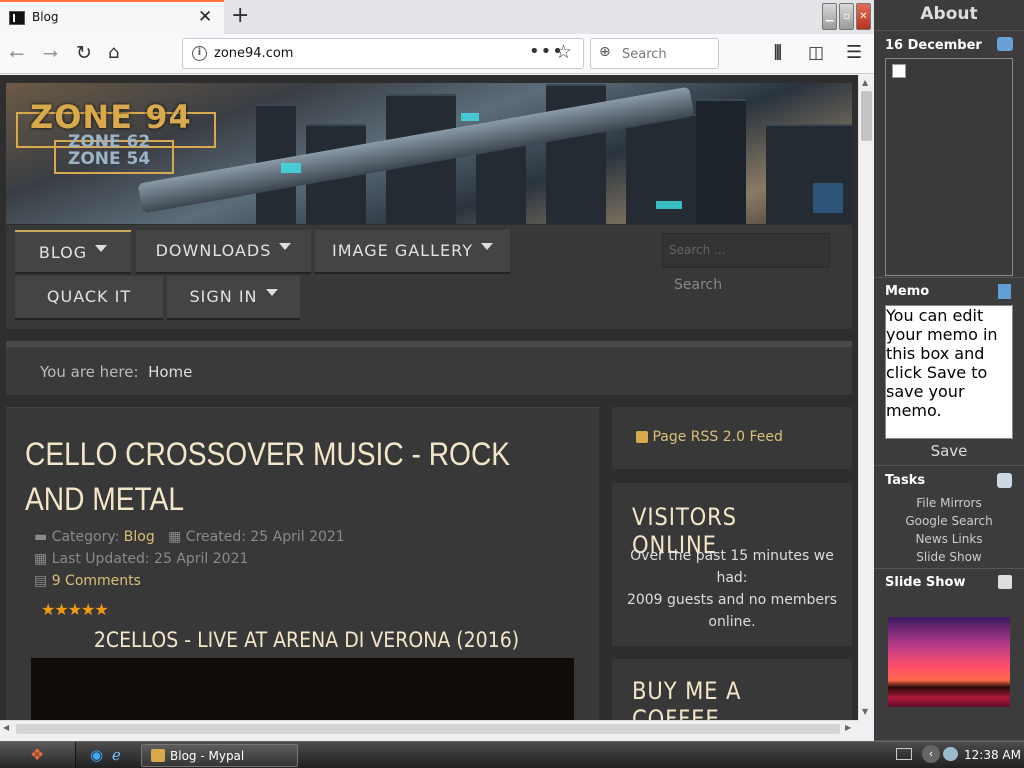 Image resolution: width=1024 pixels, height=768 pixels. What do you see at coordinates (120, 755) in the screenshot?
I see `ie-launch-icon: ℯ` at bounding box center [120, 755].